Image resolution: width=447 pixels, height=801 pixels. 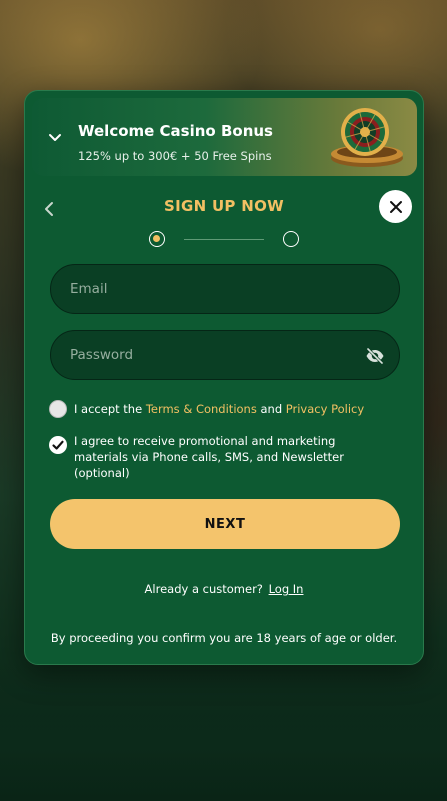 I want to click on marketing-checkbox, so click(x=58, y=445).